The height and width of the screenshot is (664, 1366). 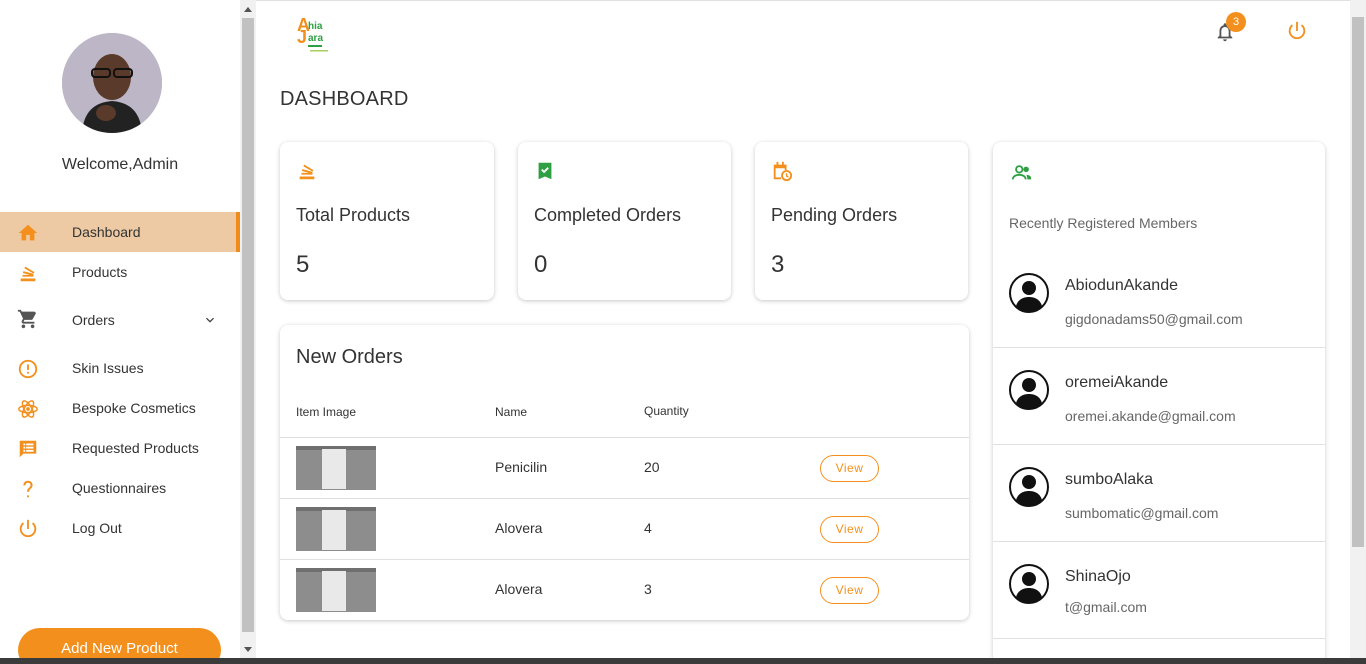 I want to click on member-email: t@gmail.com, so click(x=1106, y=607).